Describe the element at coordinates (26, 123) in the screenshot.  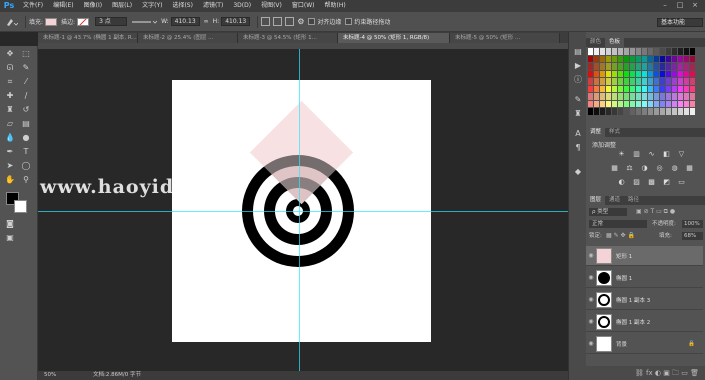
I see `gradient-tool-icon: ▤` at that location.